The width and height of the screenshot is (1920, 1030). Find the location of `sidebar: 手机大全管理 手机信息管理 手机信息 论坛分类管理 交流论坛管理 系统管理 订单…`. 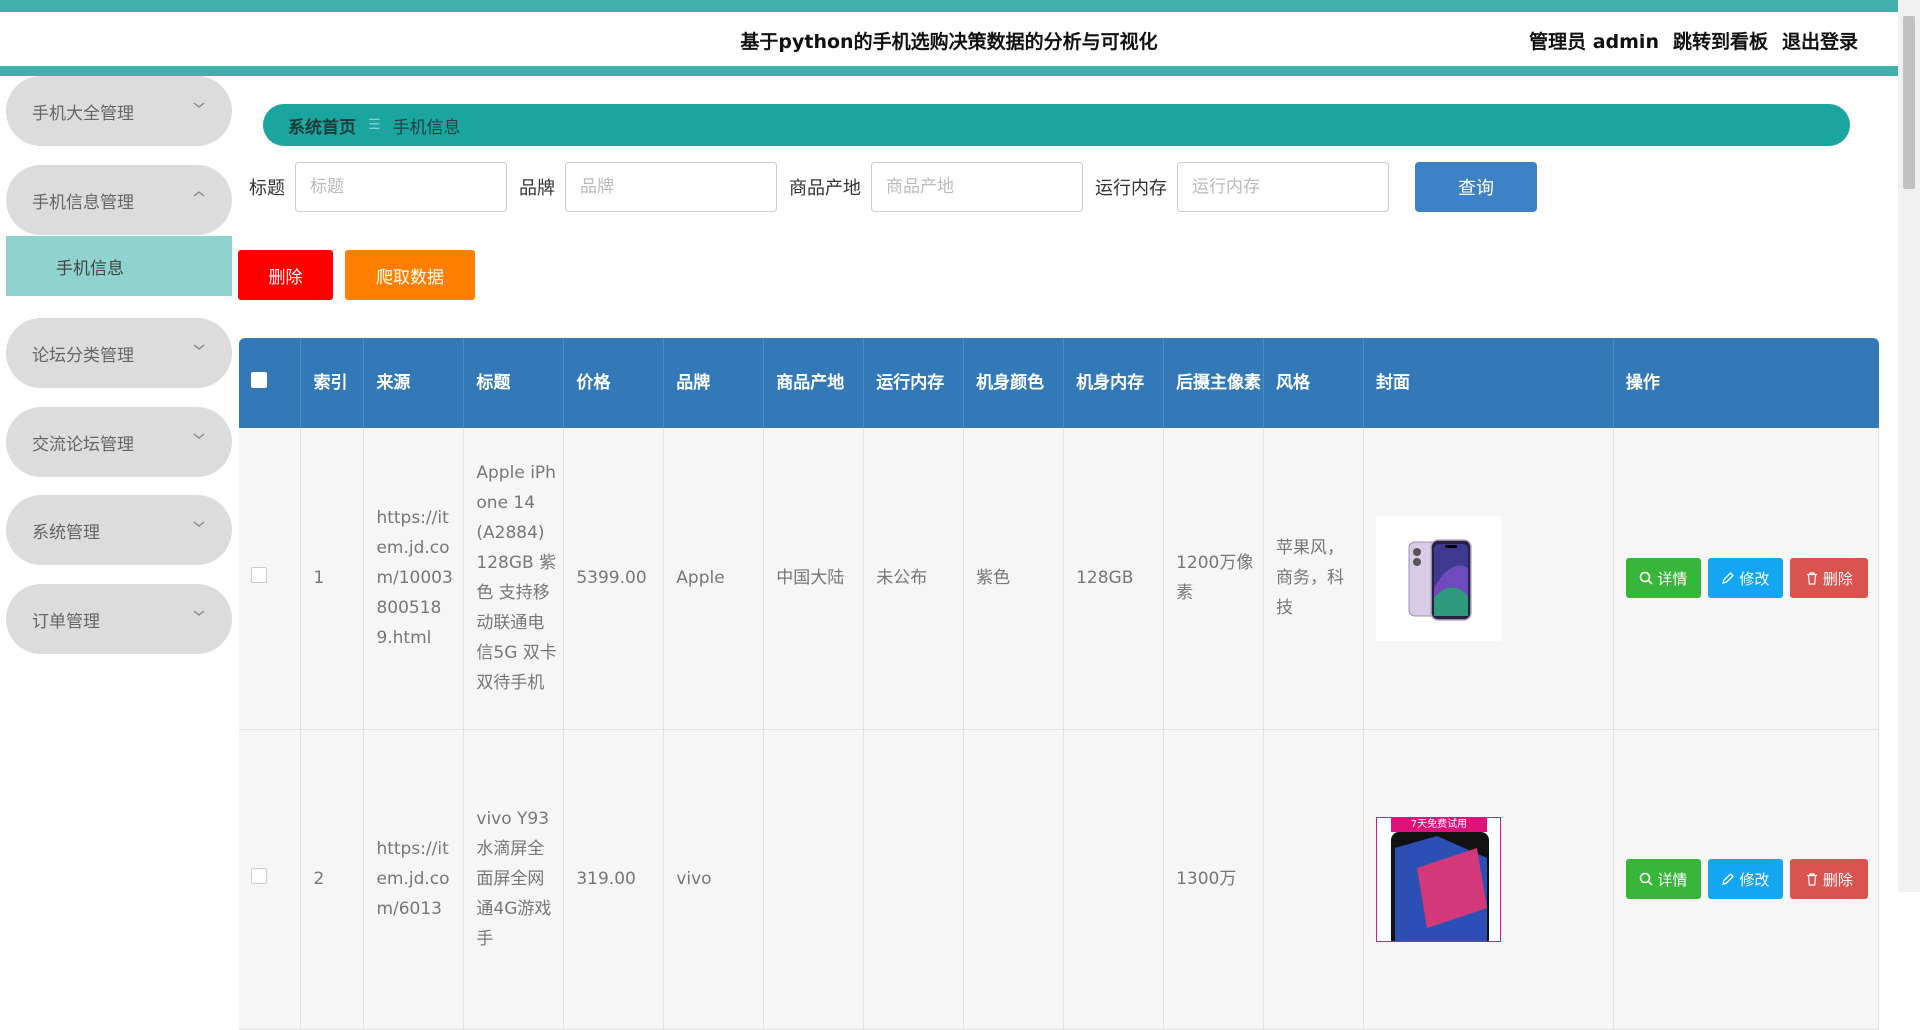

sidebar: 手机大全管理 手机信息管理 手机信息 论坛分类管理 交流论坛管理 系统管理 订单… is located at coordinates (118, 484).